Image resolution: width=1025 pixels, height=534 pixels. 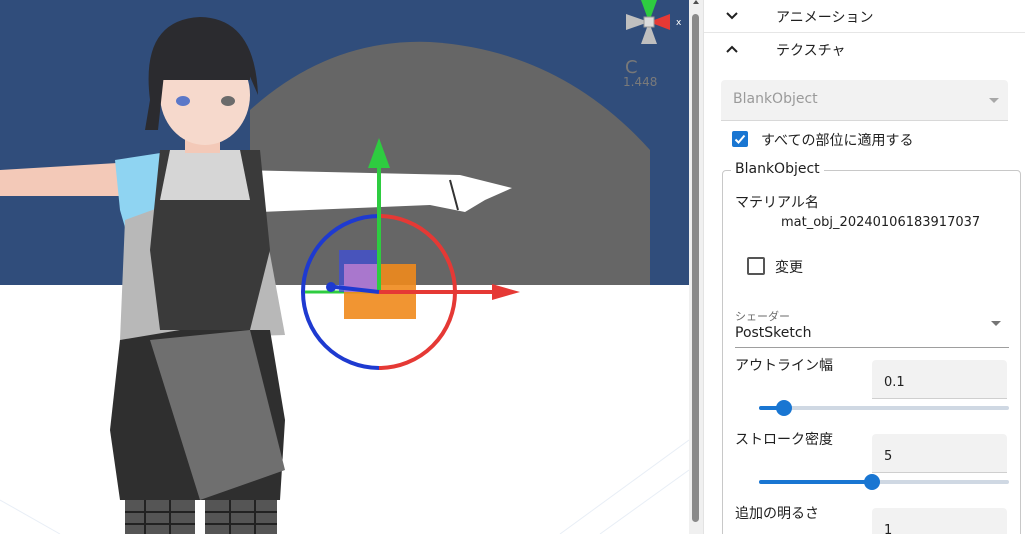 I want to click on z-axis-handle, so click(x=331, y=287).